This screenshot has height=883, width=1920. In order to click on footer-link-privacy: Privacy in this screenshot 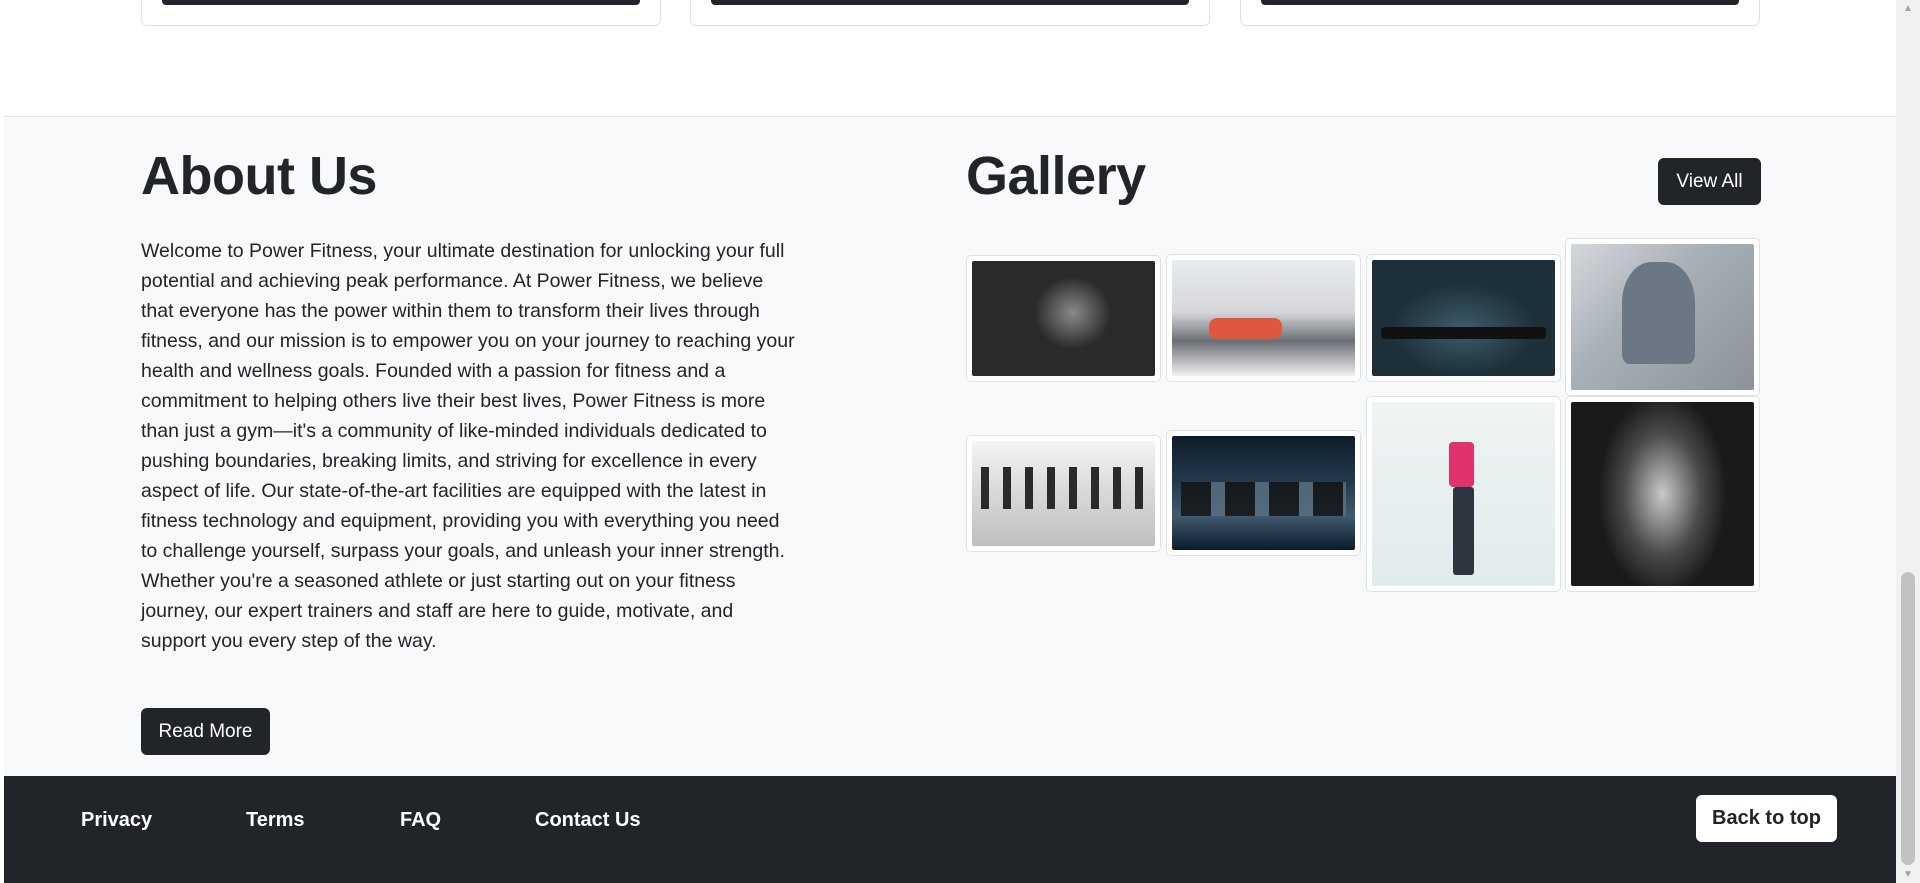, I will do `click(116, 820)`.